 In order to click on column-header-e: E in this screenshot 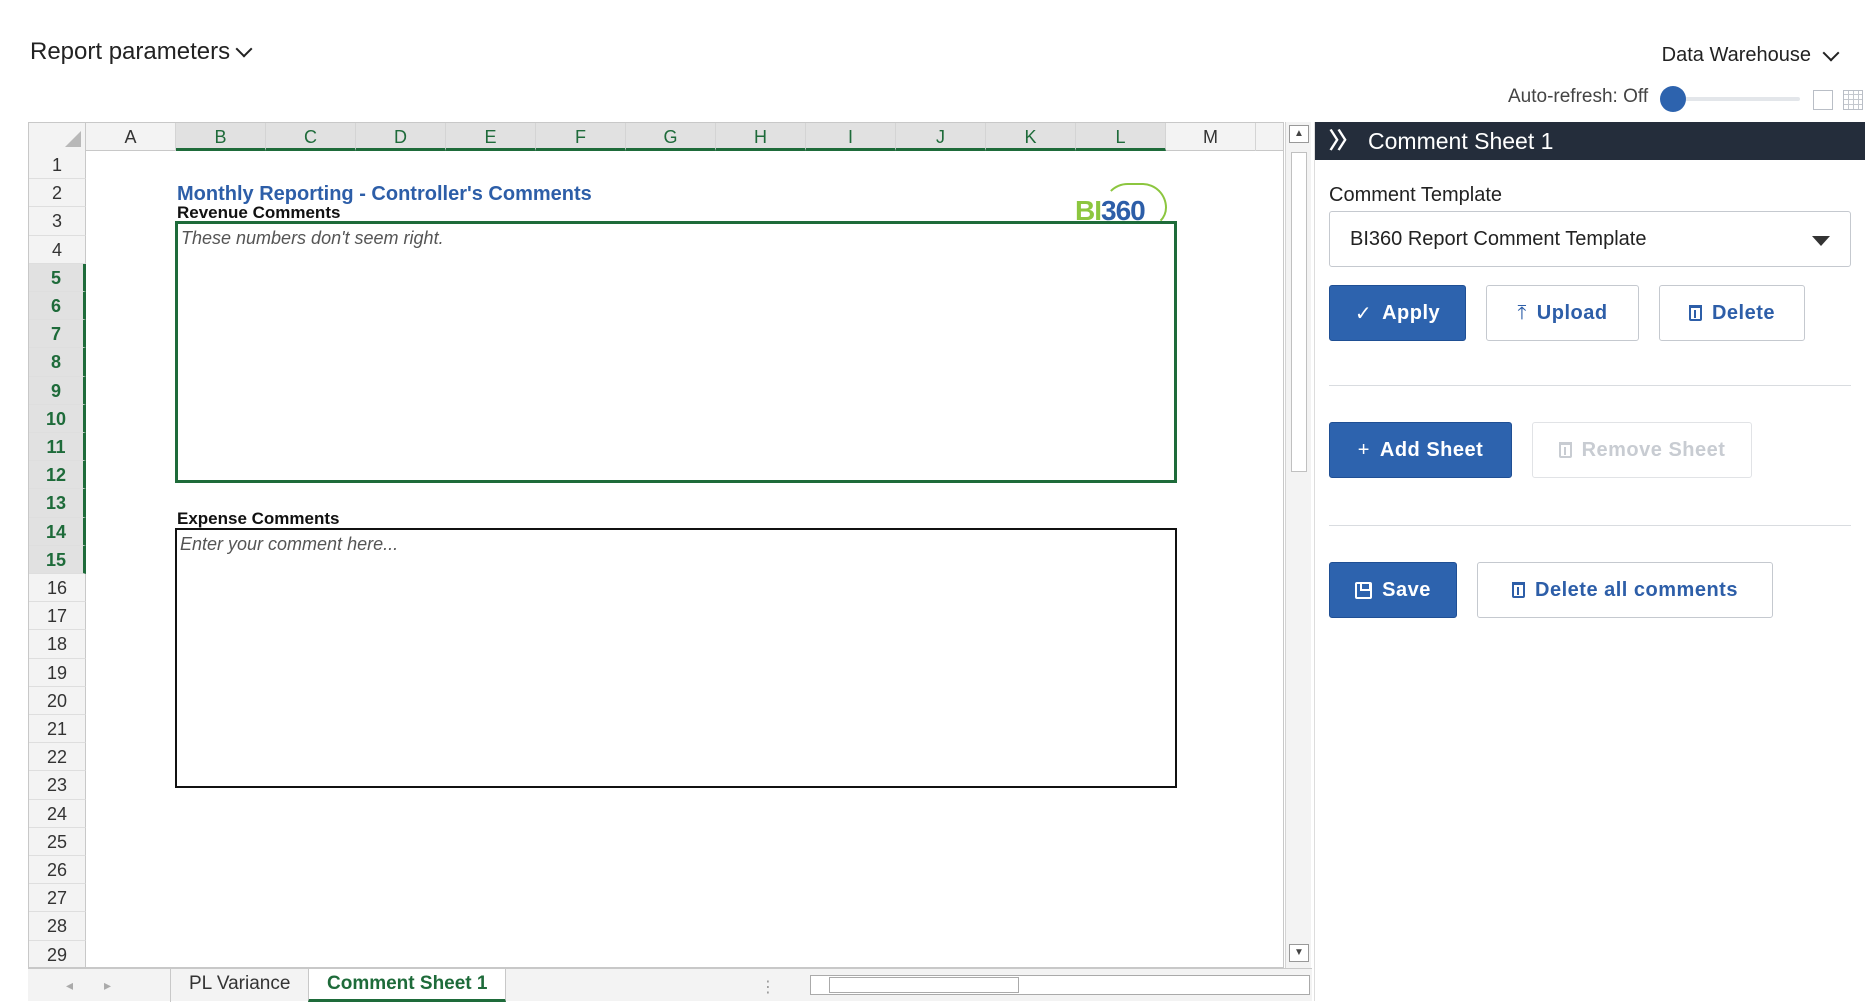, I will do `click(491, 137)`.